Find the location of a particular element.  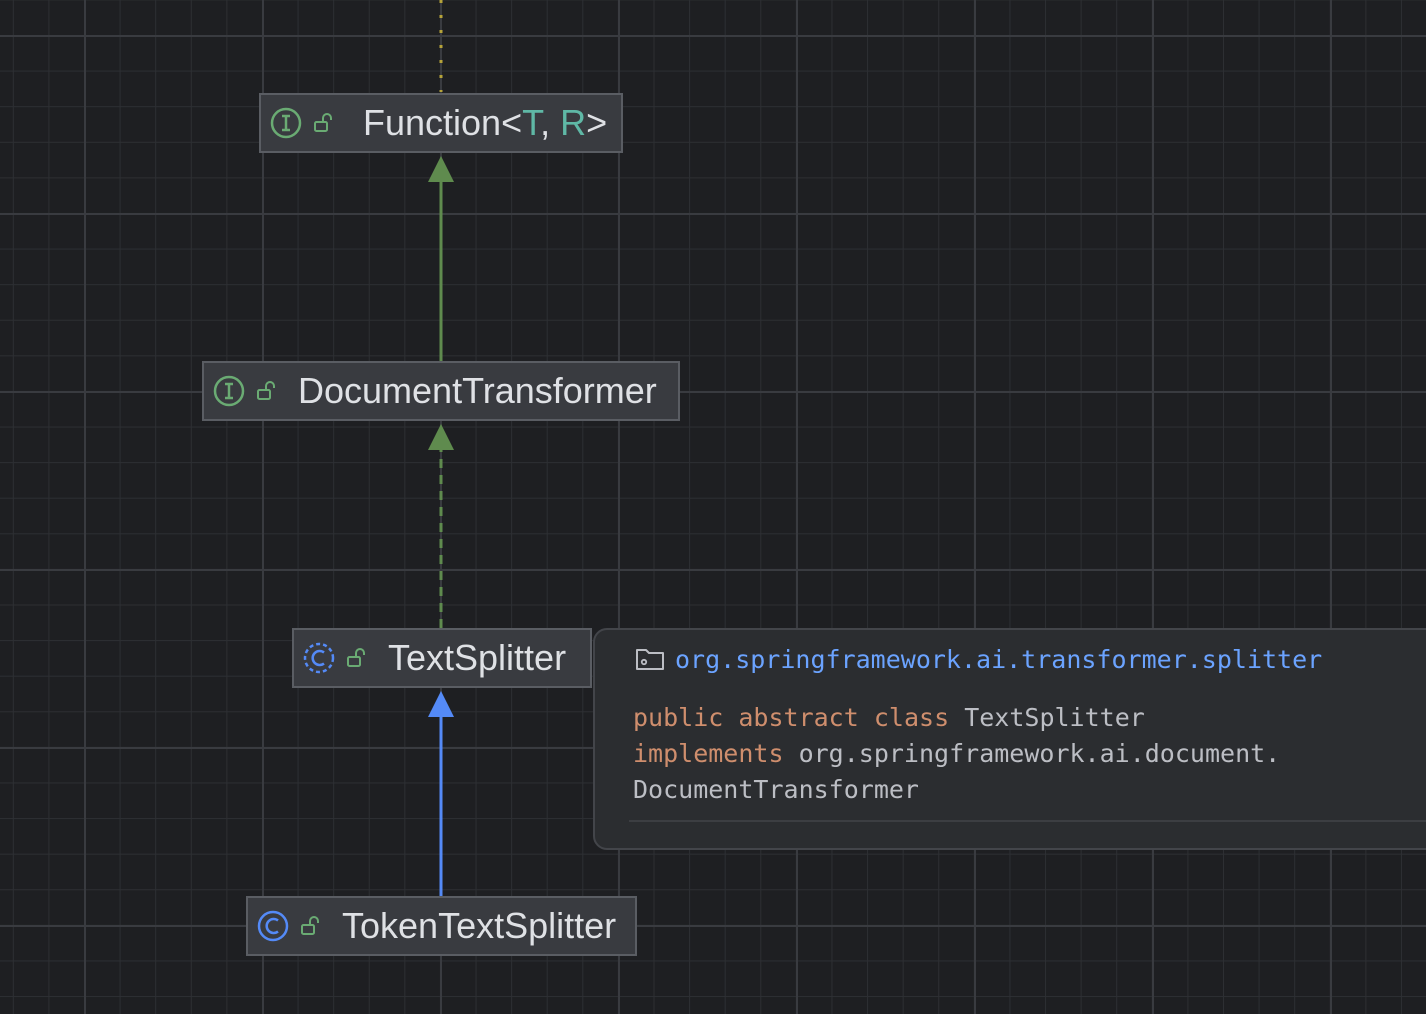

type-param-r: R is located at coordinates (573, 122).